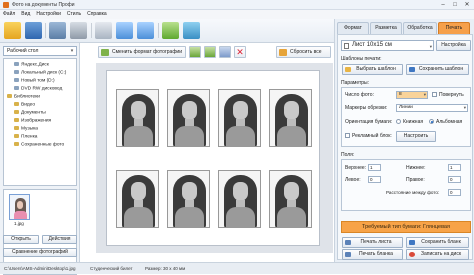 This screenshot has height=275, width=474. Describe the element at coordinates (147, 52) in the screenshot. I see `change-format-label: Сменить формат фотографии` at that location.